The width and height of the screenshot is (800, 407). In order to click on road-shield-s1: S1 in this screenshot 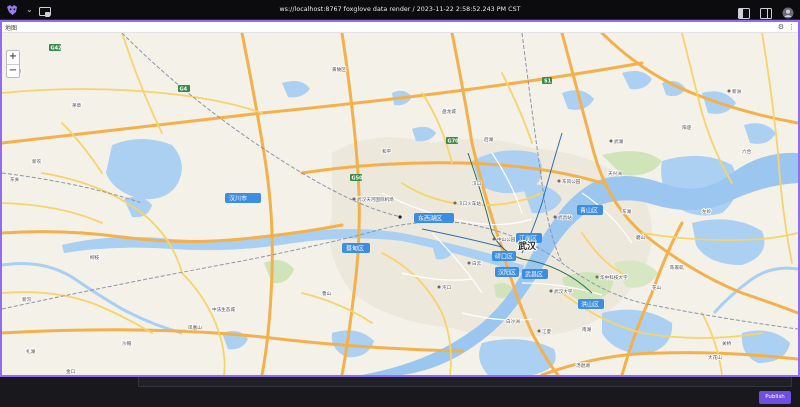, I will do `click(548, 82)`.